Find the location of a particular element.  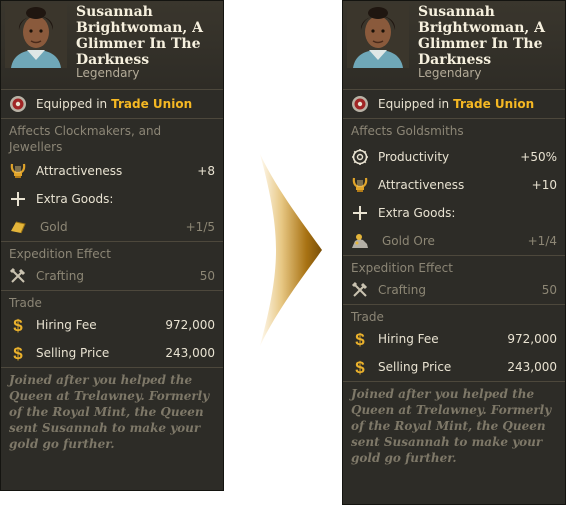

stat-label: Productivity is located at coordinates (414, 157).